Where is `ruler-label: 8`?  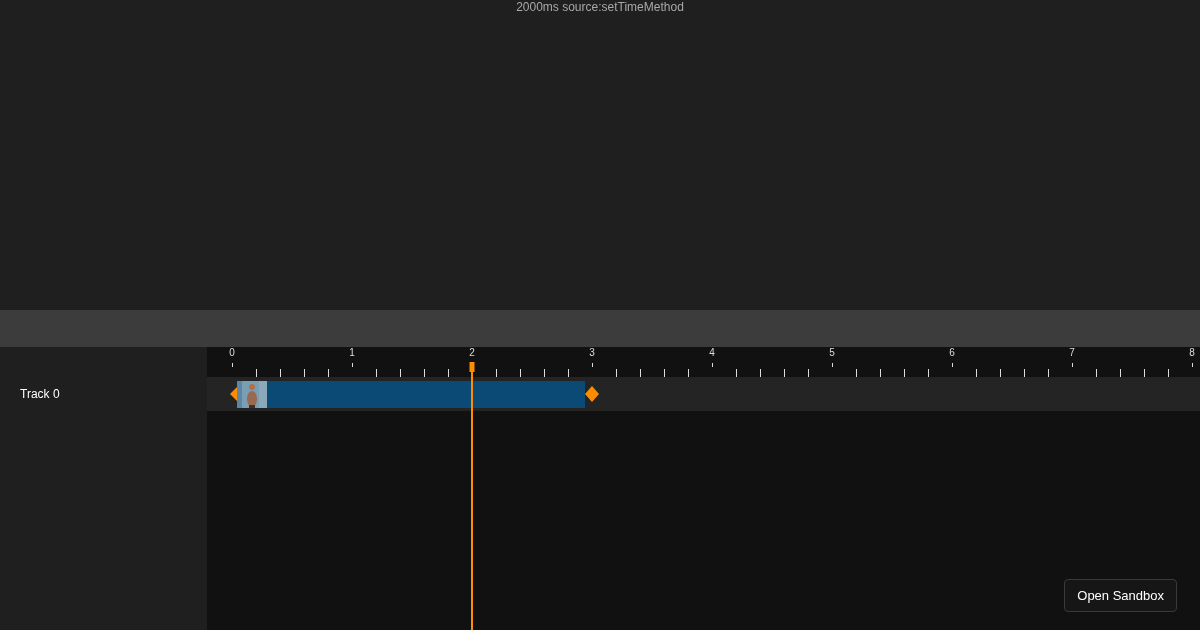
ruler-label: 8 is located at coordinates (1192, 353).